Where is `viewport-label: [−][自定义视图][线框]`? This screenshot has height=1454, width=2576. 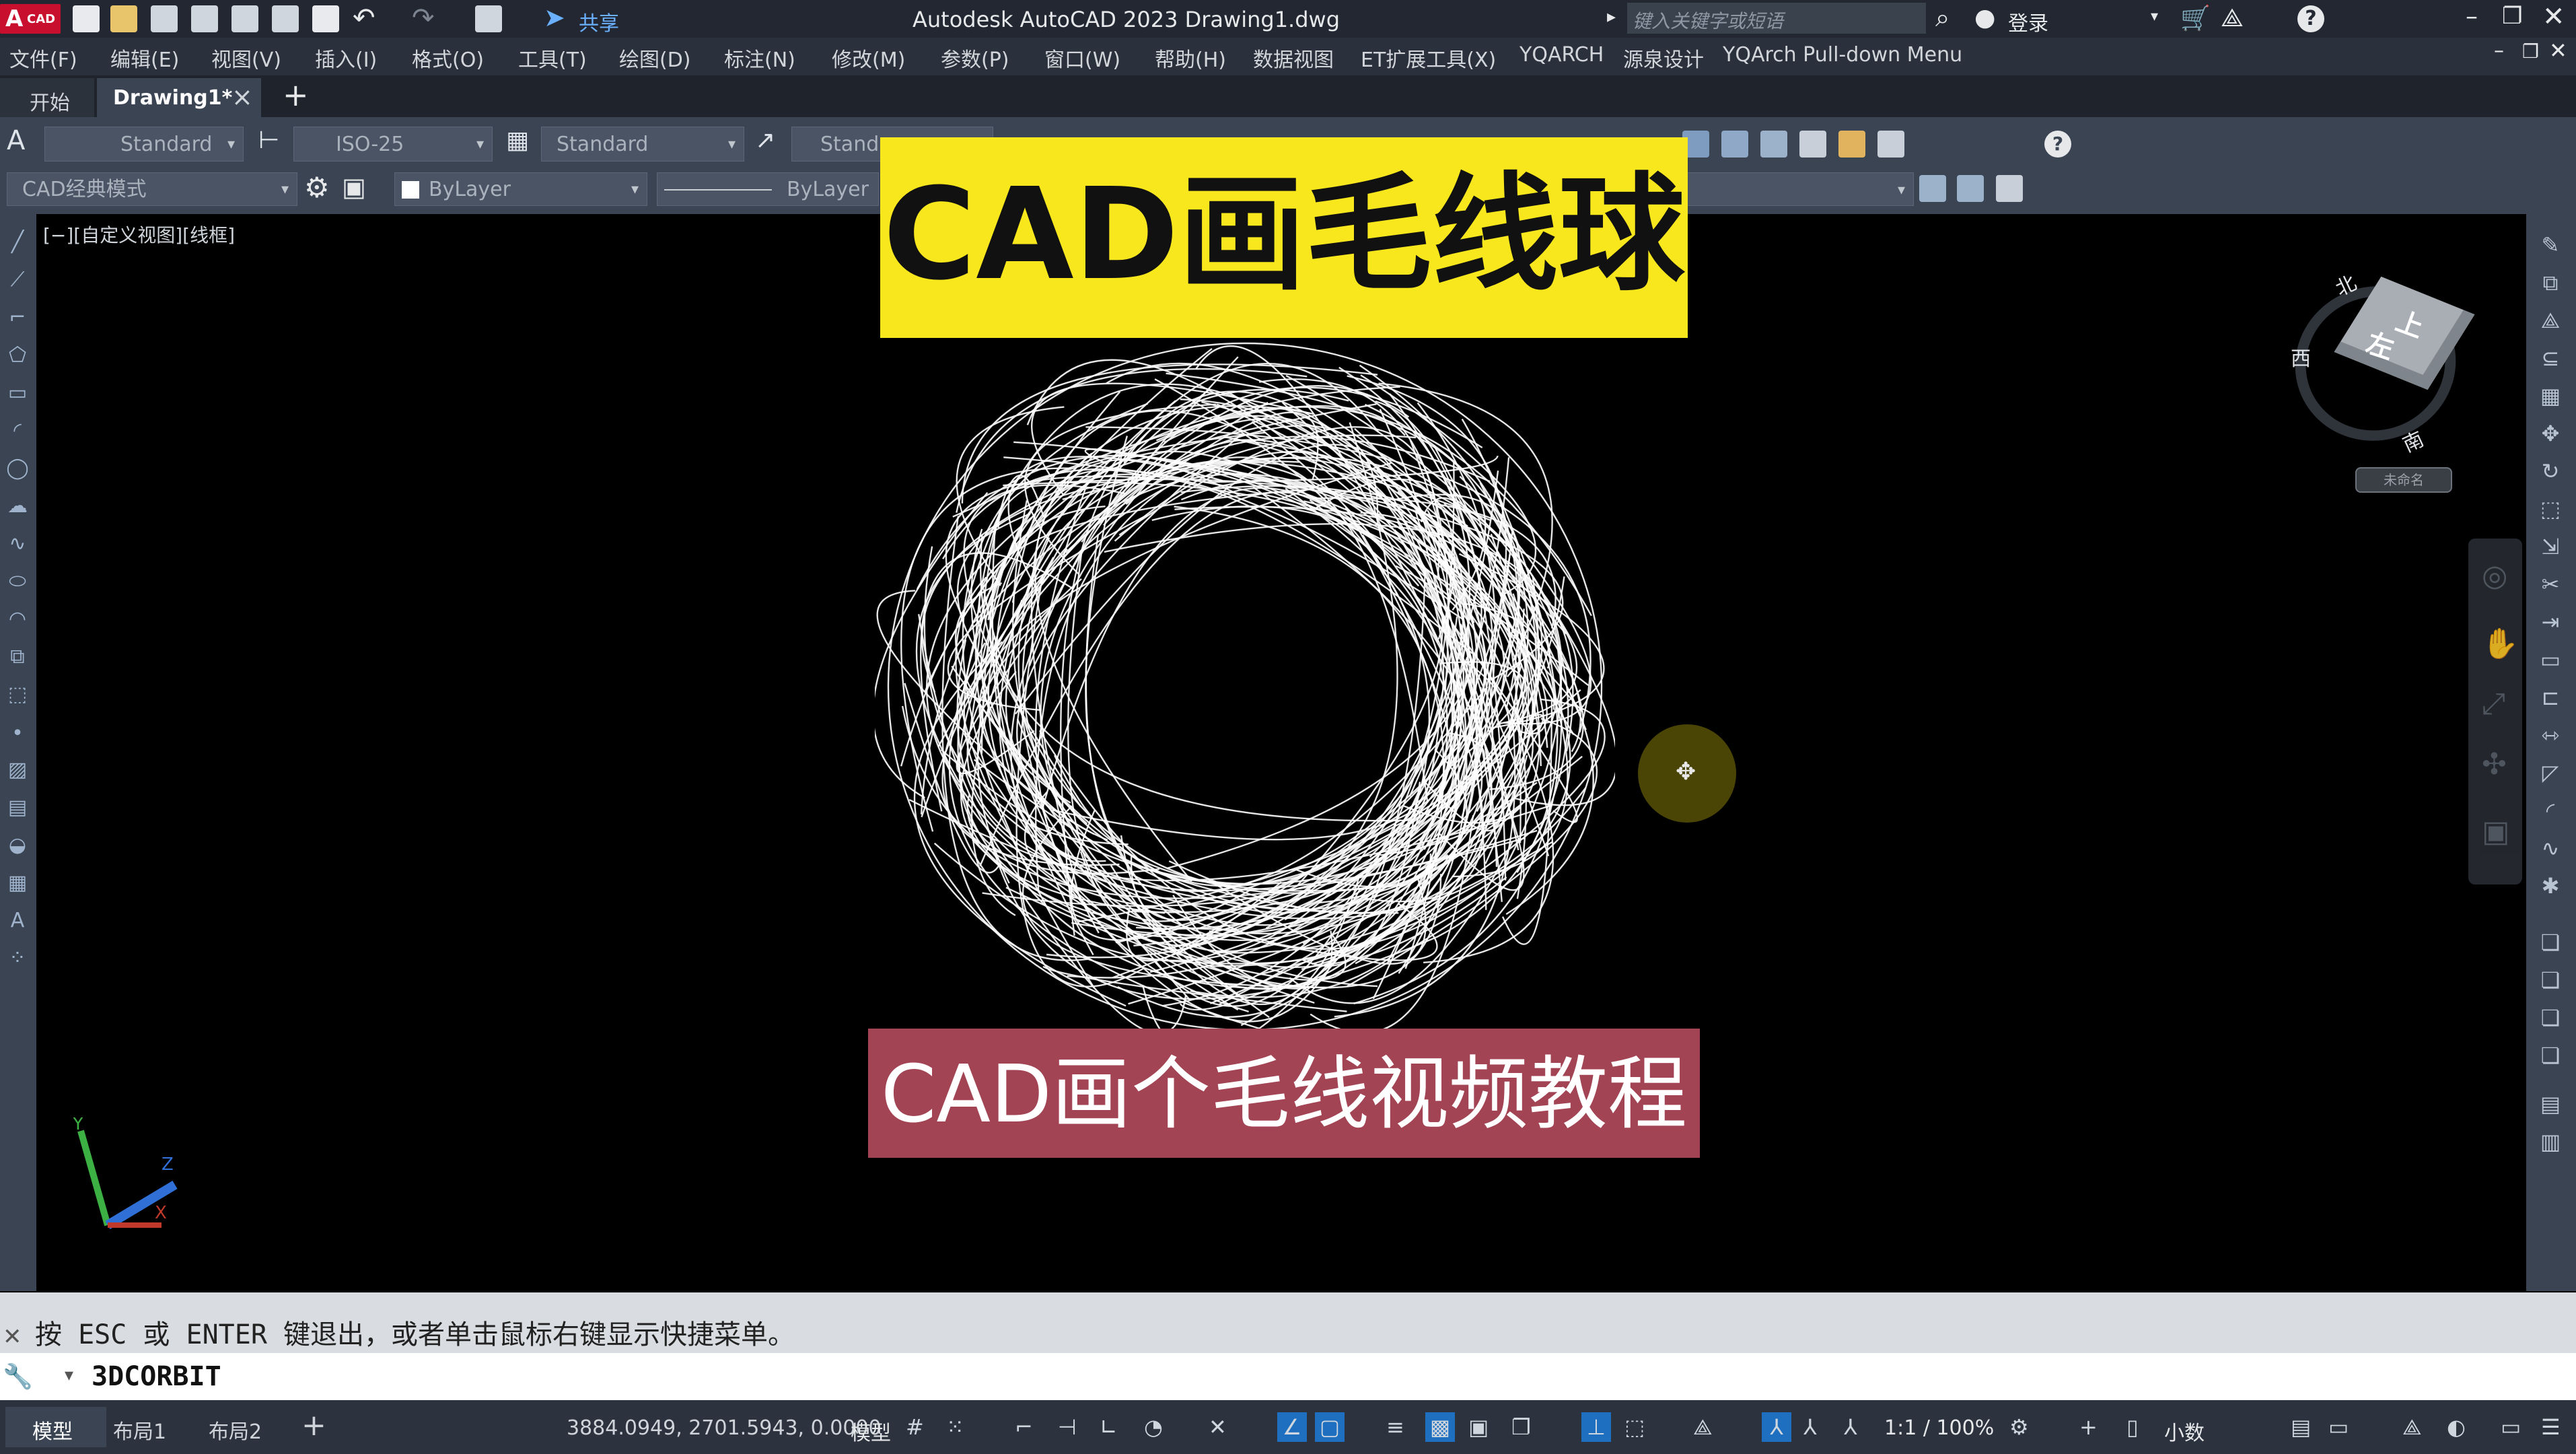 viewport-label: [−][自定义视图][线框] is located at coordinates (139, 234).